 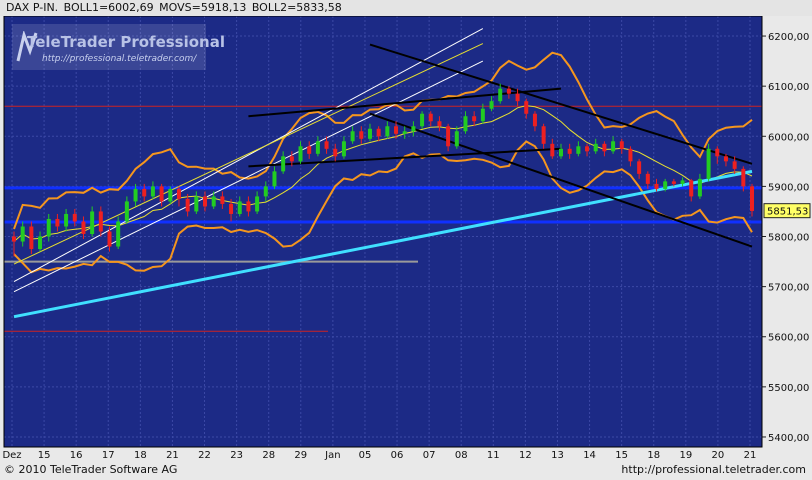 I want to click on boll2-label: BOLL2=5833,58, so click(x=296, y=7).